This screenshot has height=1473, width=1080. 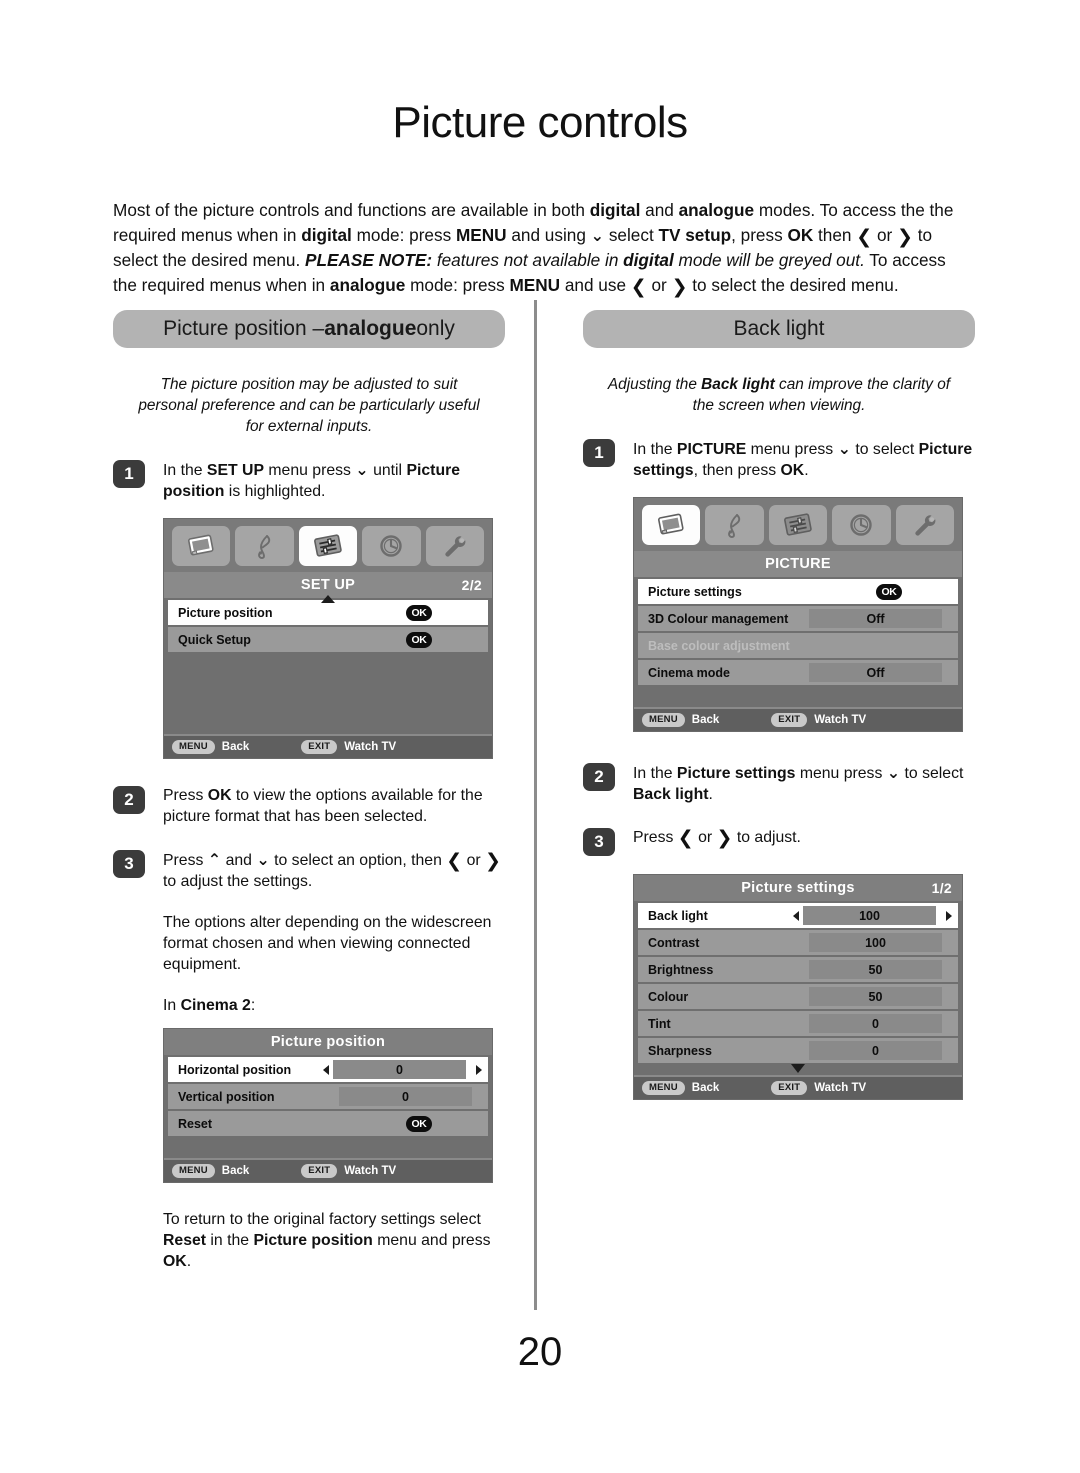 What do you see at coordinates (798, 942) in the screenshot?
I see `osd-row-contrast: Contrast 100` at bounding box center [798, 942].